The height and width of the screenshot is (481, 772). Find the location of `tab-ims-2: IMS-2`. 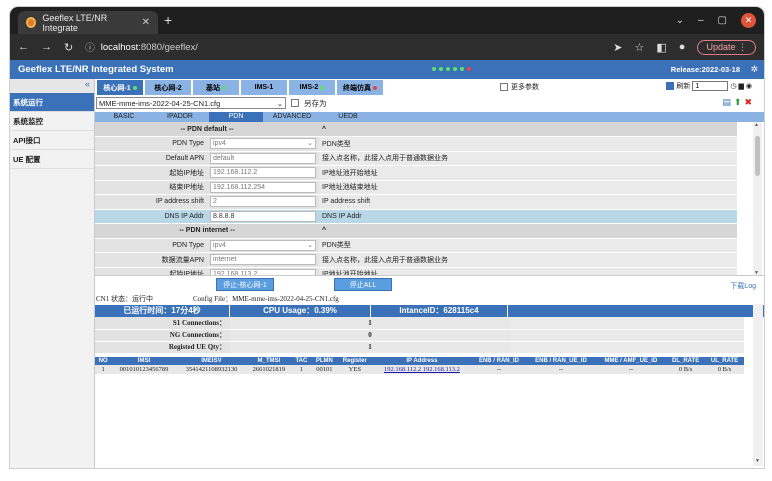

tab-ims-2: IMS-2 is located at coordinates (312, 87).